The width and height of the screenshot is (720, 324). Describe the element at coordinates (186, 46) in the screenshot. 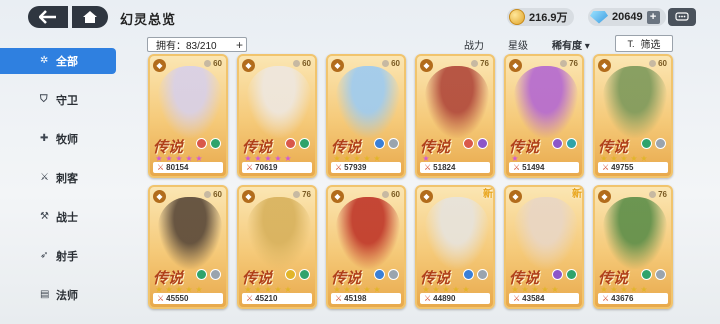

I see `owned-count-label: 拥有：83/210` at that location.